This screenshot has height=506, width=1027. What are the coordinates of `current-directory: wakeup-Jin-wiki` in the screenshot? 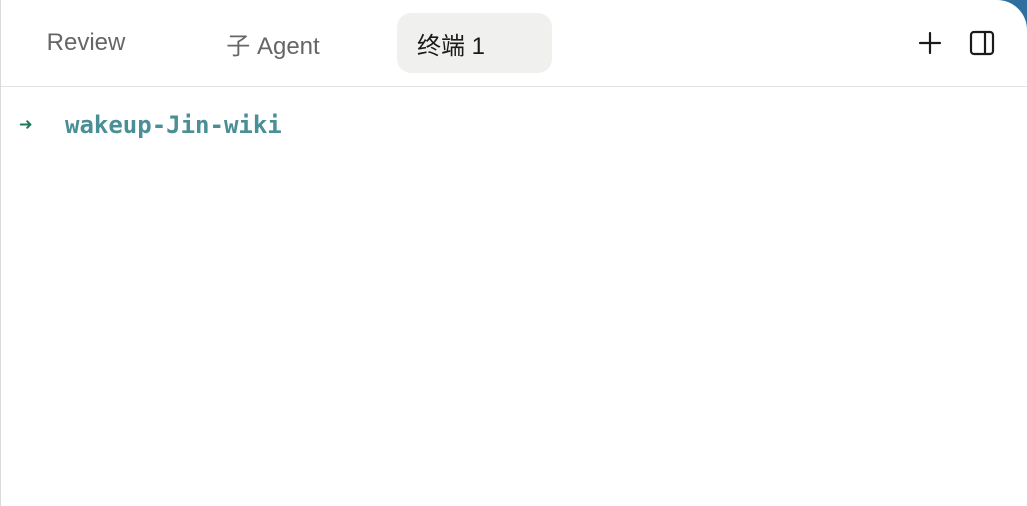 It's located at (173, 125).